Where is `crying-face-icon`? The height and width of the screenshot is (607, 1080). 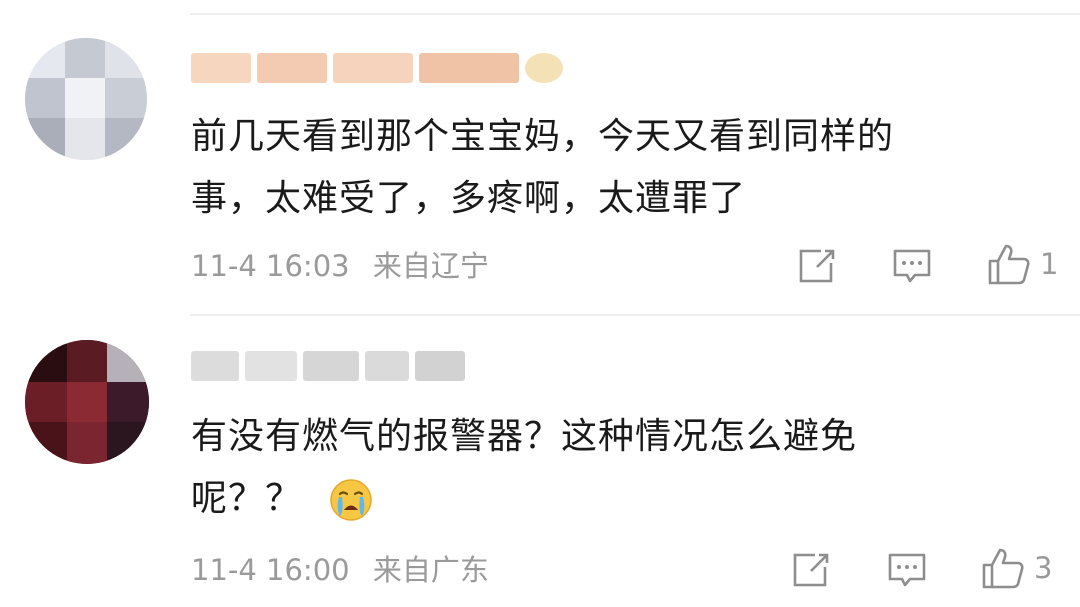
crying-face-icon is located at coordinates (351, 500).